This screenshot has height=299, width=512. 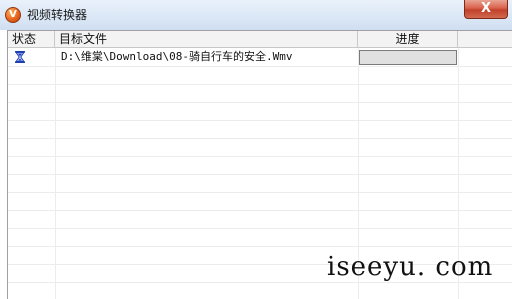 I want to click on table-row: D:\维棠\Download\08-骑自行车的安全.Wmv, so click(x=260, y=57).